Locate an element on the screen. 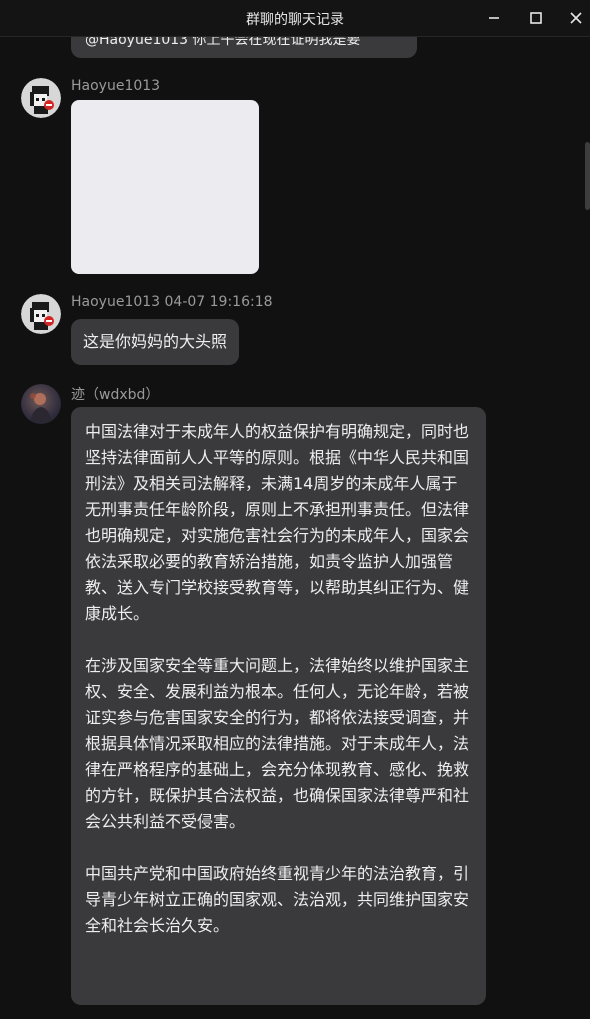  minimize-icon is located at coordinates (494, 18).